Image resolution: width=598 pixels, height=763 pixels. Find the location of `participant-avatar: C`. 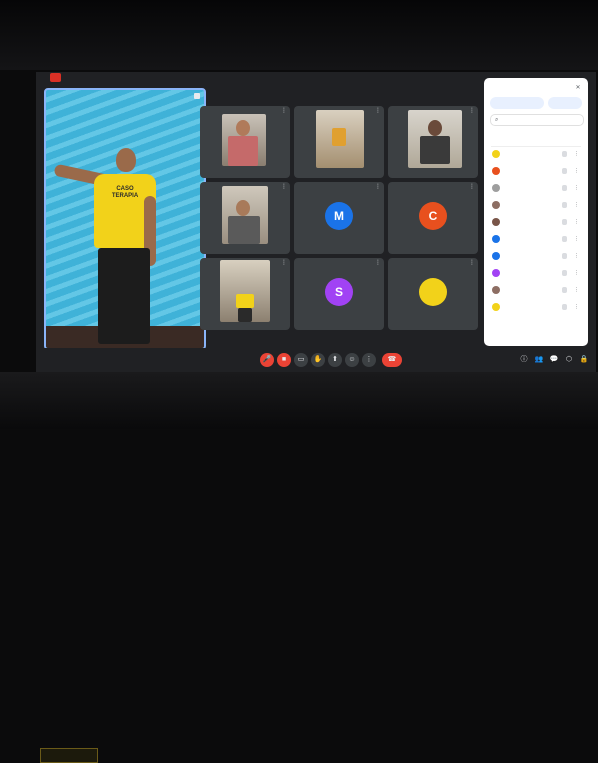

participant-avatar: C is located at coordinates (433, 216).